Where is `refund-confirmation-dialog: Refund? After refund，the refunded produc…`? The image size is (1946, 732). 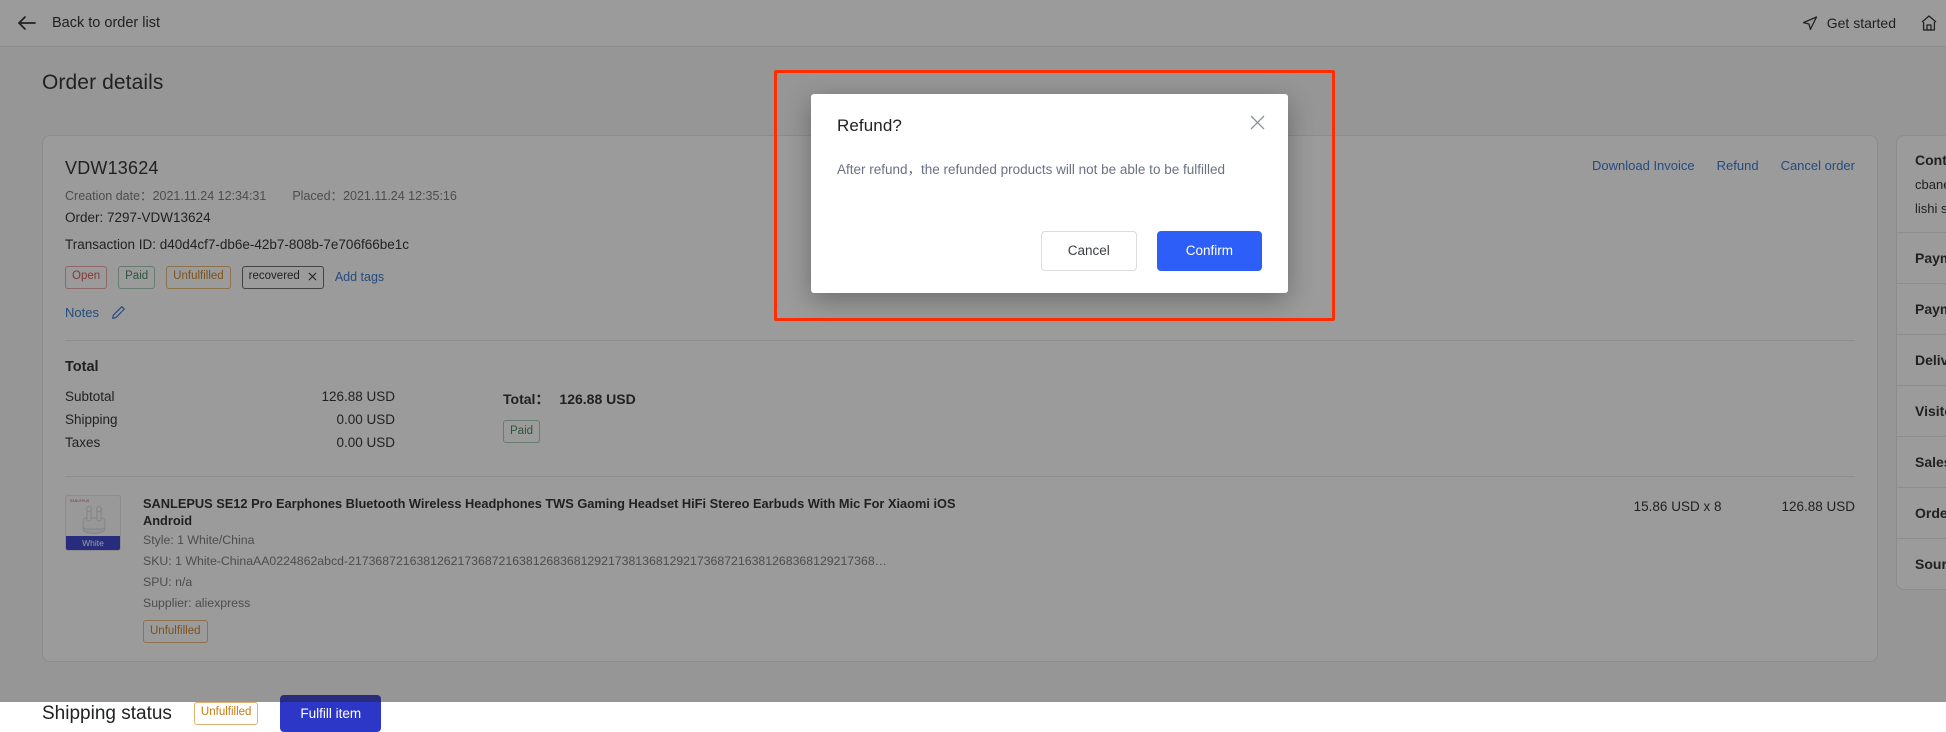
refund-confirmation-dialog: Refund? After refund，the refunded produc… is located at coordinates (1049, 193).